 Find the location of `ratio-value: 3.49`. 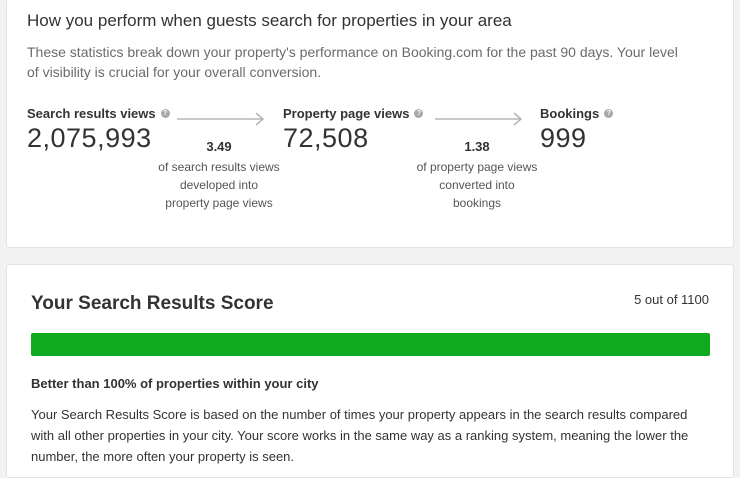

ratio-value: 3.49 is located at coordinates (219, 146).